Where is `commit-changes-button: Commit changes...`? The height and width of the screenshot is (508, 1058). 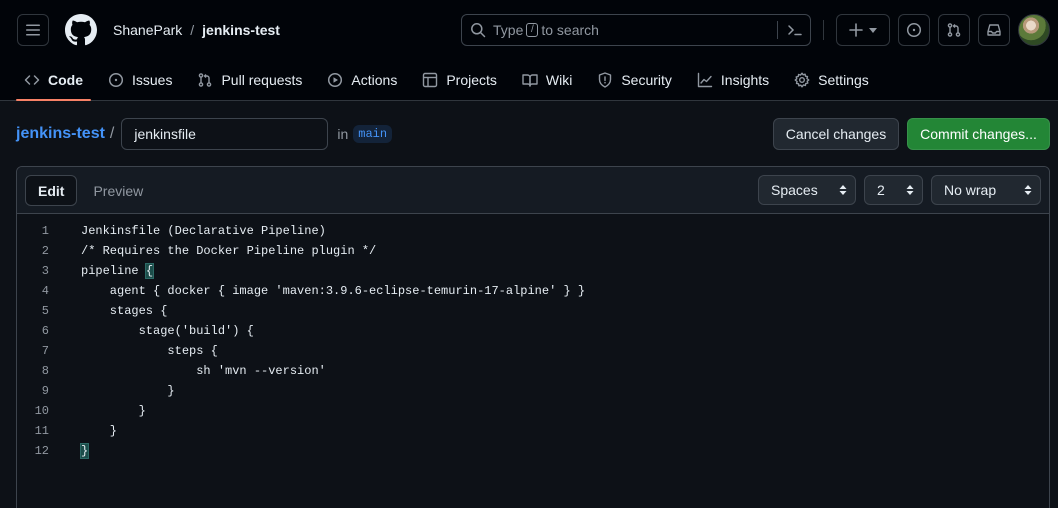 commit-changes-button: Commit changes... is located at coordinates (978, 134).